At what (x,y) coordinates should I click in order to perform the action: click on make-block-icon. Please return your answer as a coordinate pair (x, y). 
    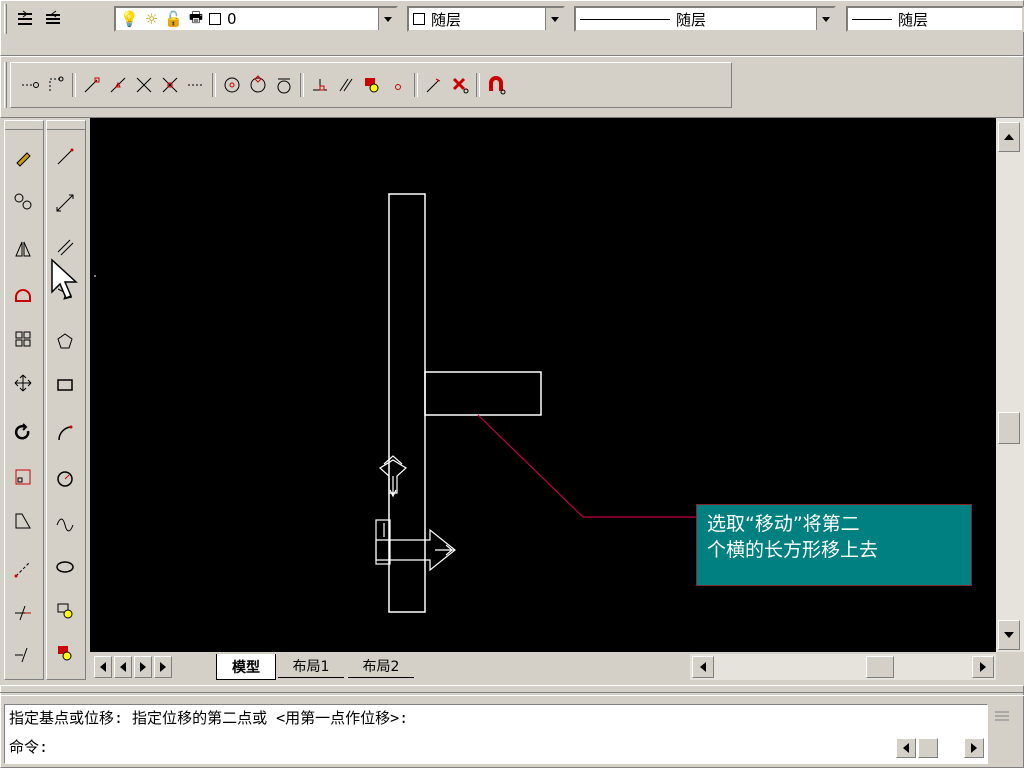
    Looking at the image, I should click on (65, 653).